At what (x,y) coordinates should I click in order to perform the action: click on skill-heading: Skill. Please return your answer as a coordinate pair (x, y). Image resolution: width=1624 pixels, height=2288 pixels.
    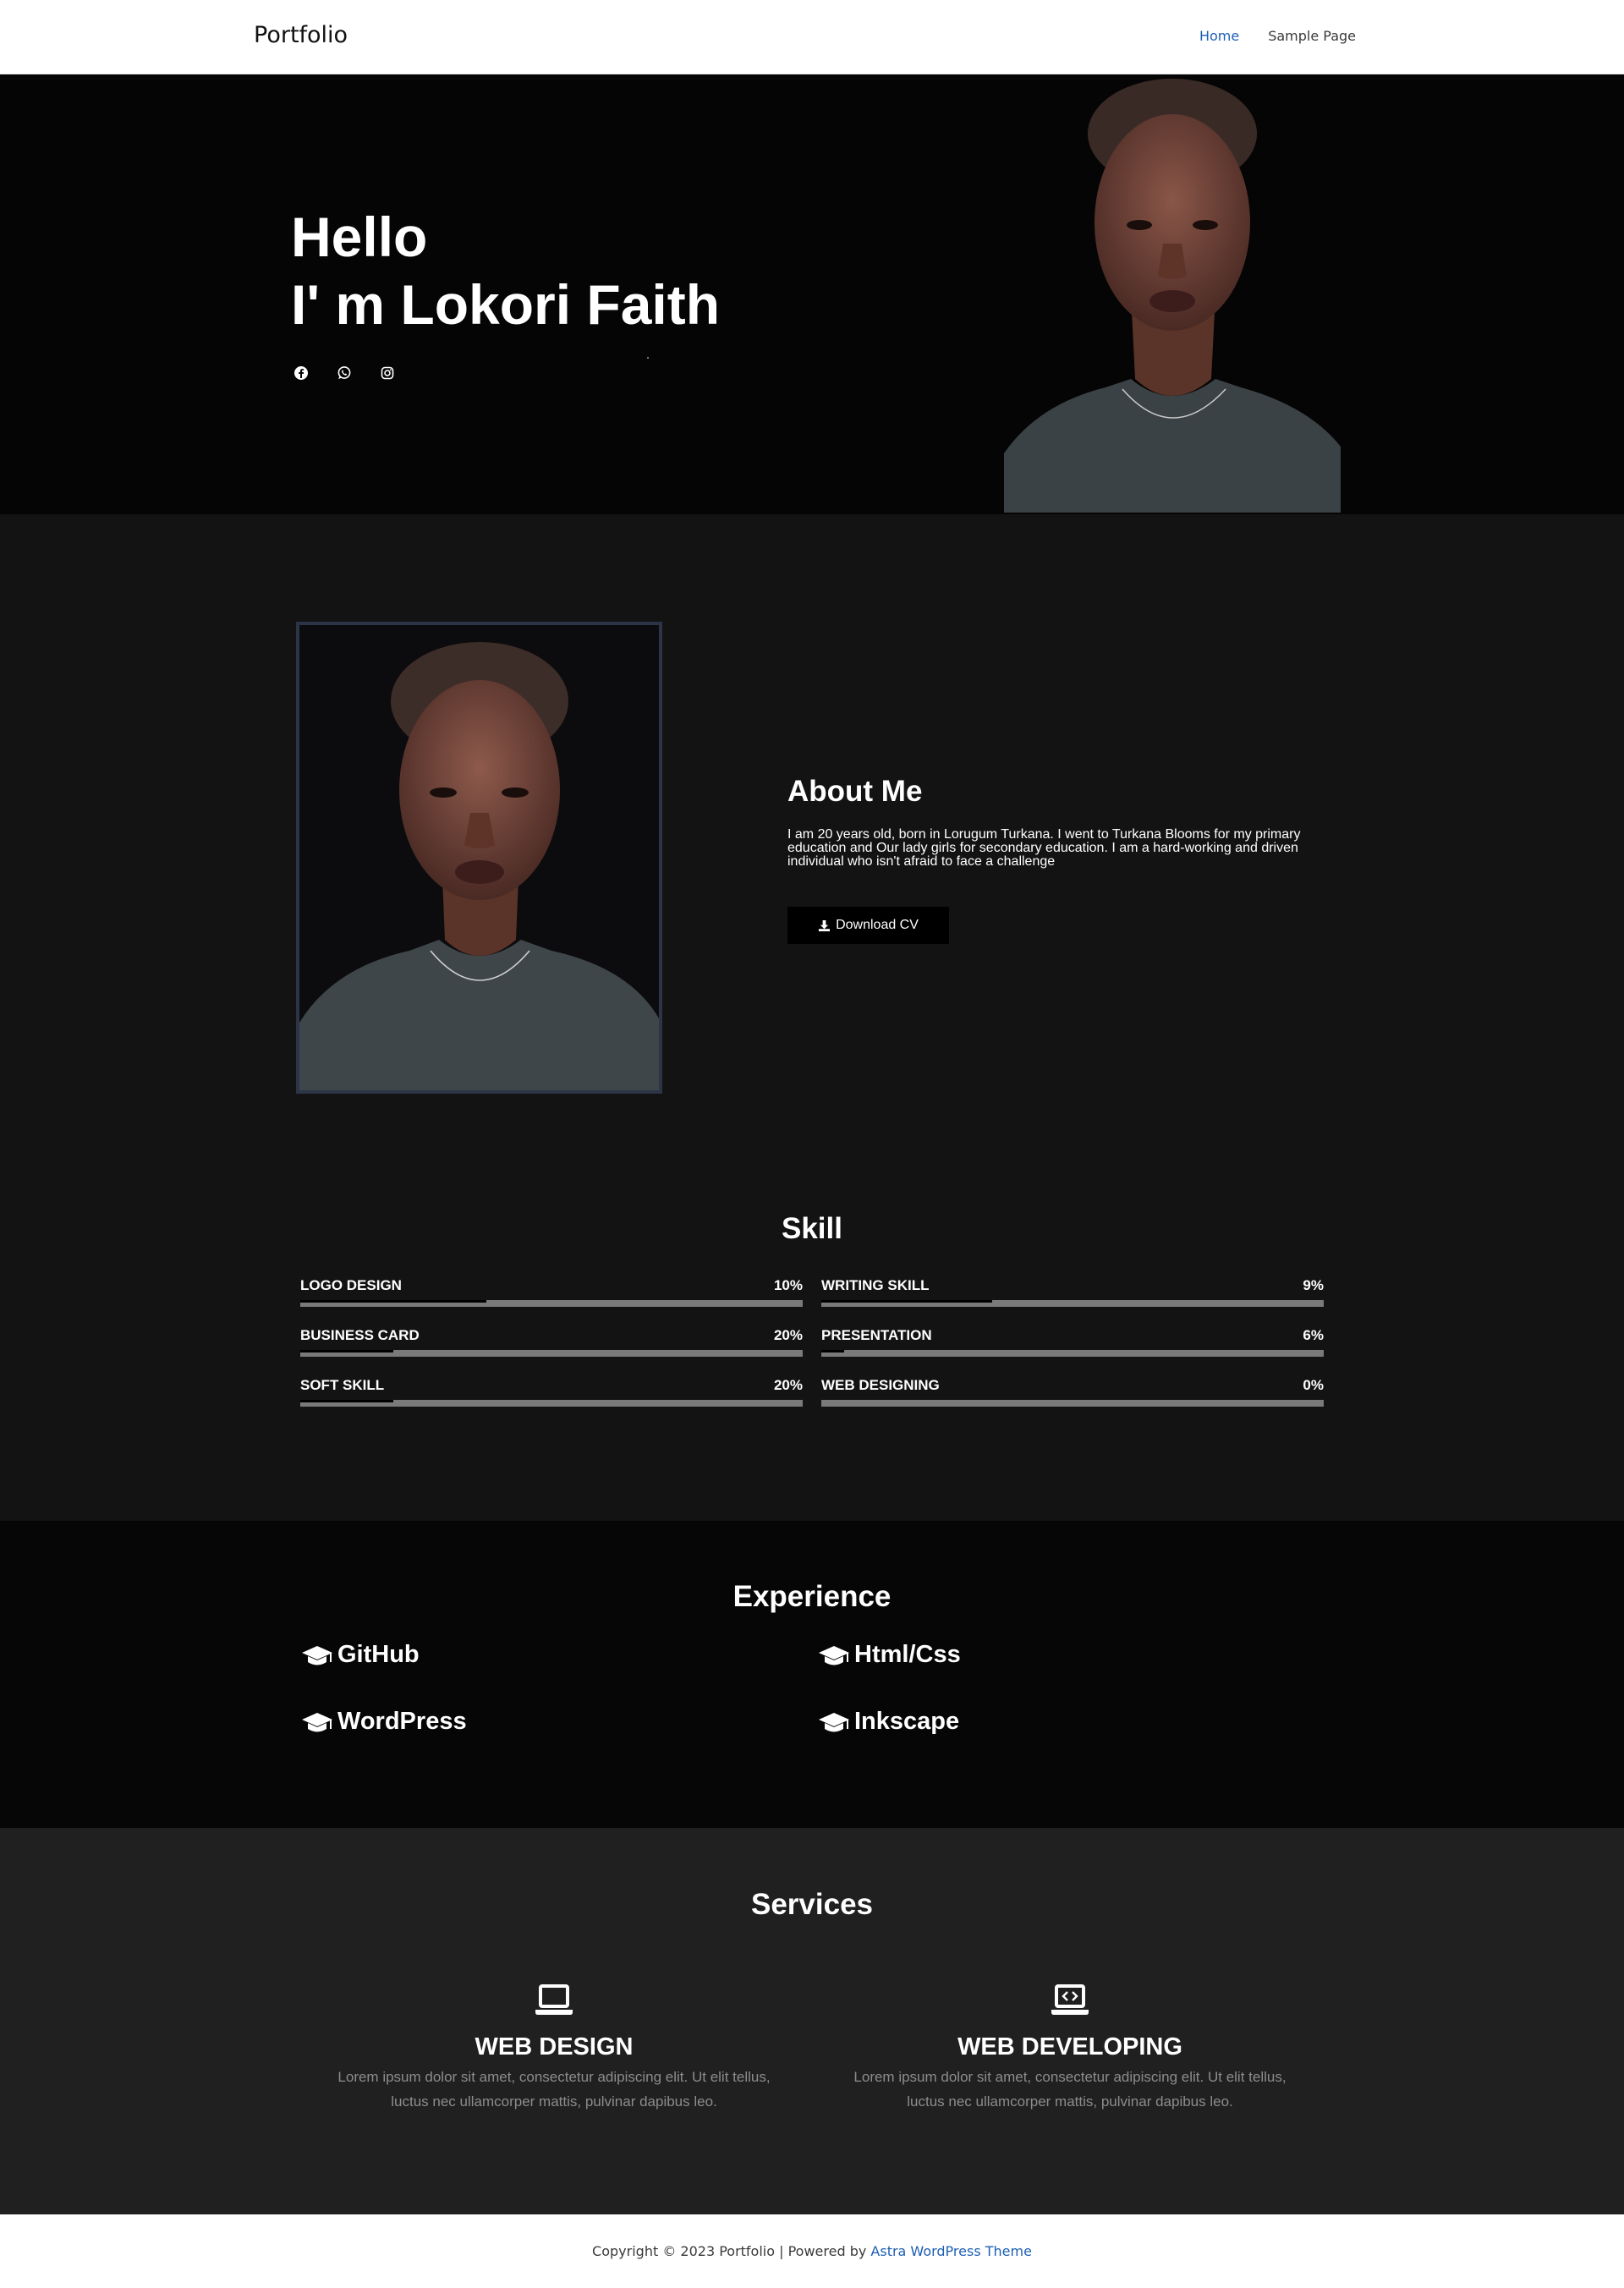
    Looking at the image, I should click on (812, 1228).